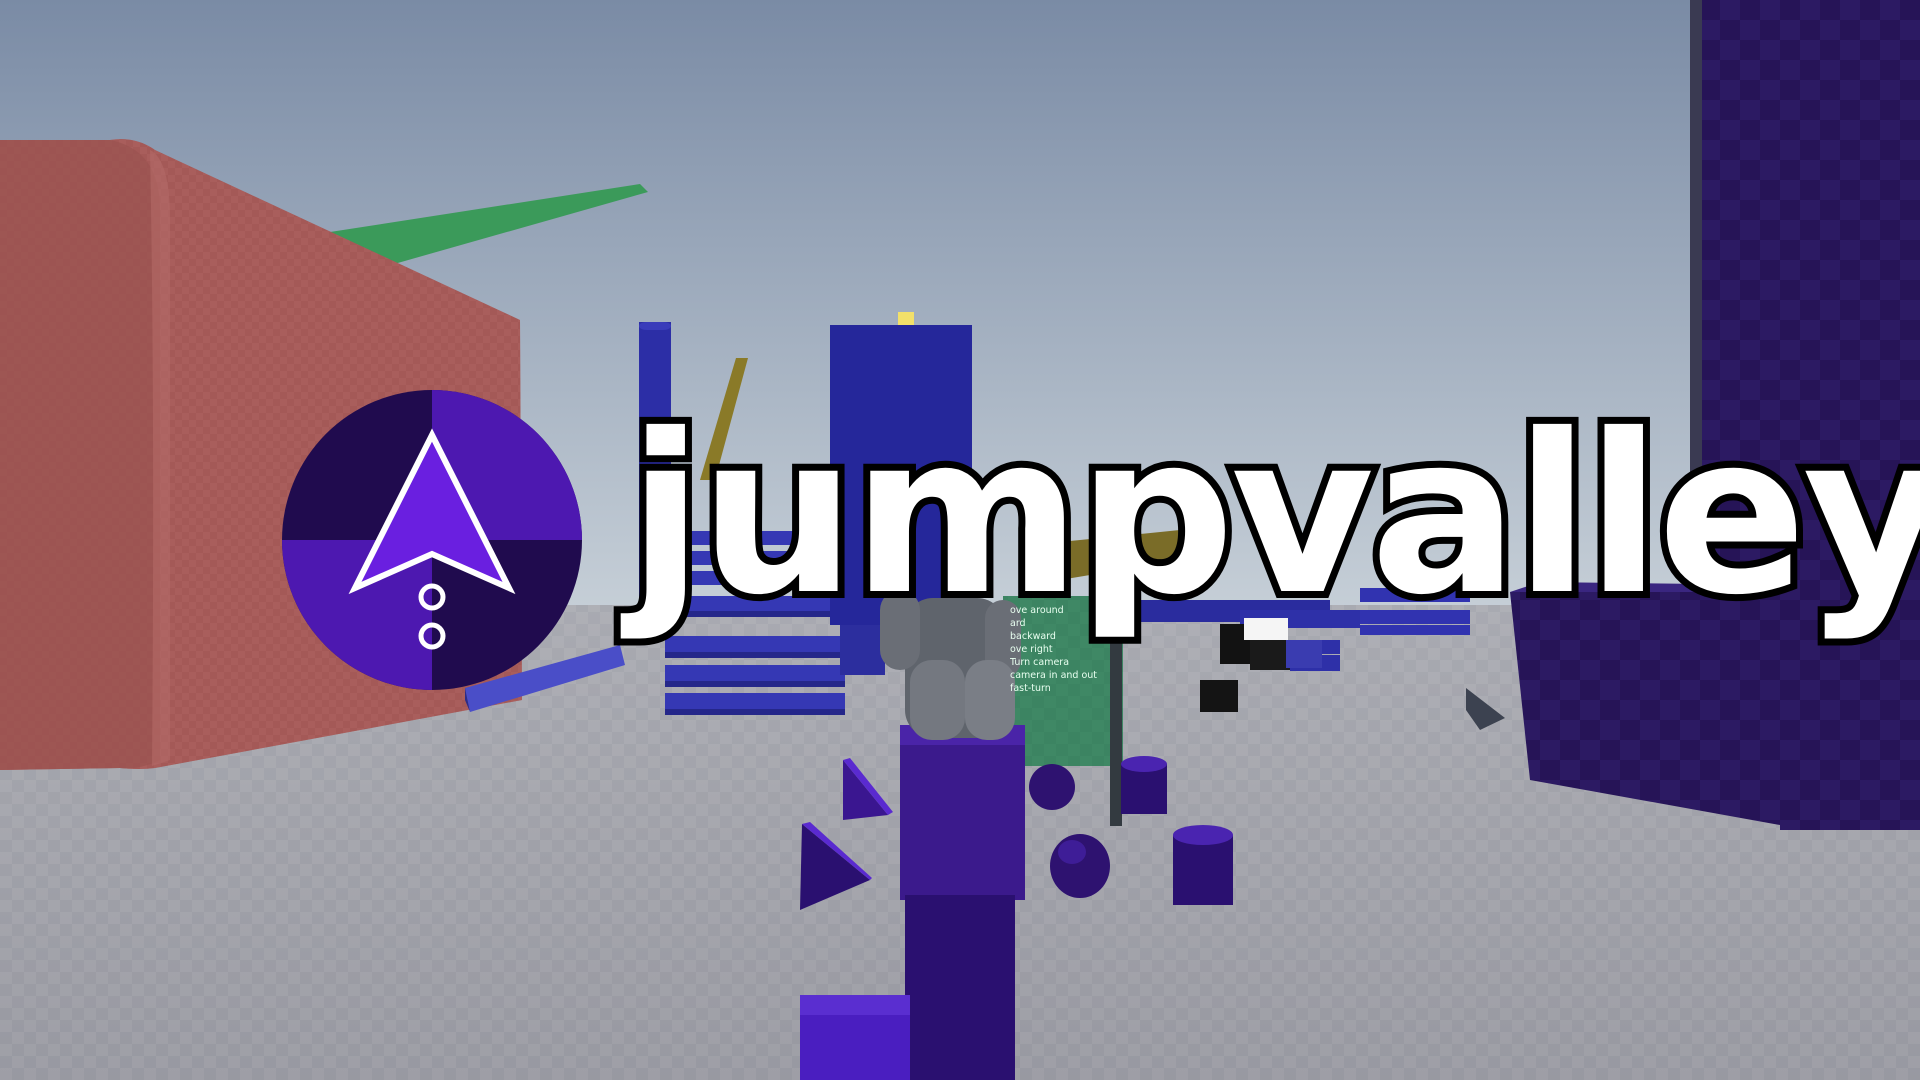 This screenshot has width=1920, height=1080. What do you see at coordinates (1040, 662) in the screenshot?
I see `sign-line: Turn camera` at bounding box center [1040, 662].